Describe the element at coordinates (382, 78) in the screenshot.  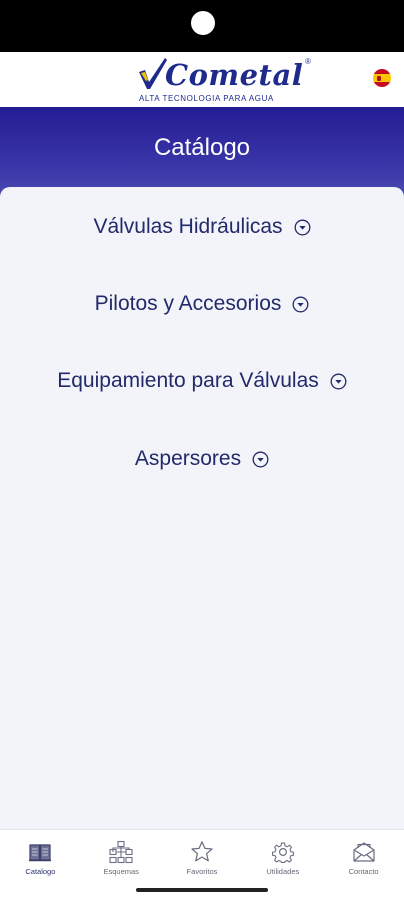
I see `spain-flag-icon` at that location.